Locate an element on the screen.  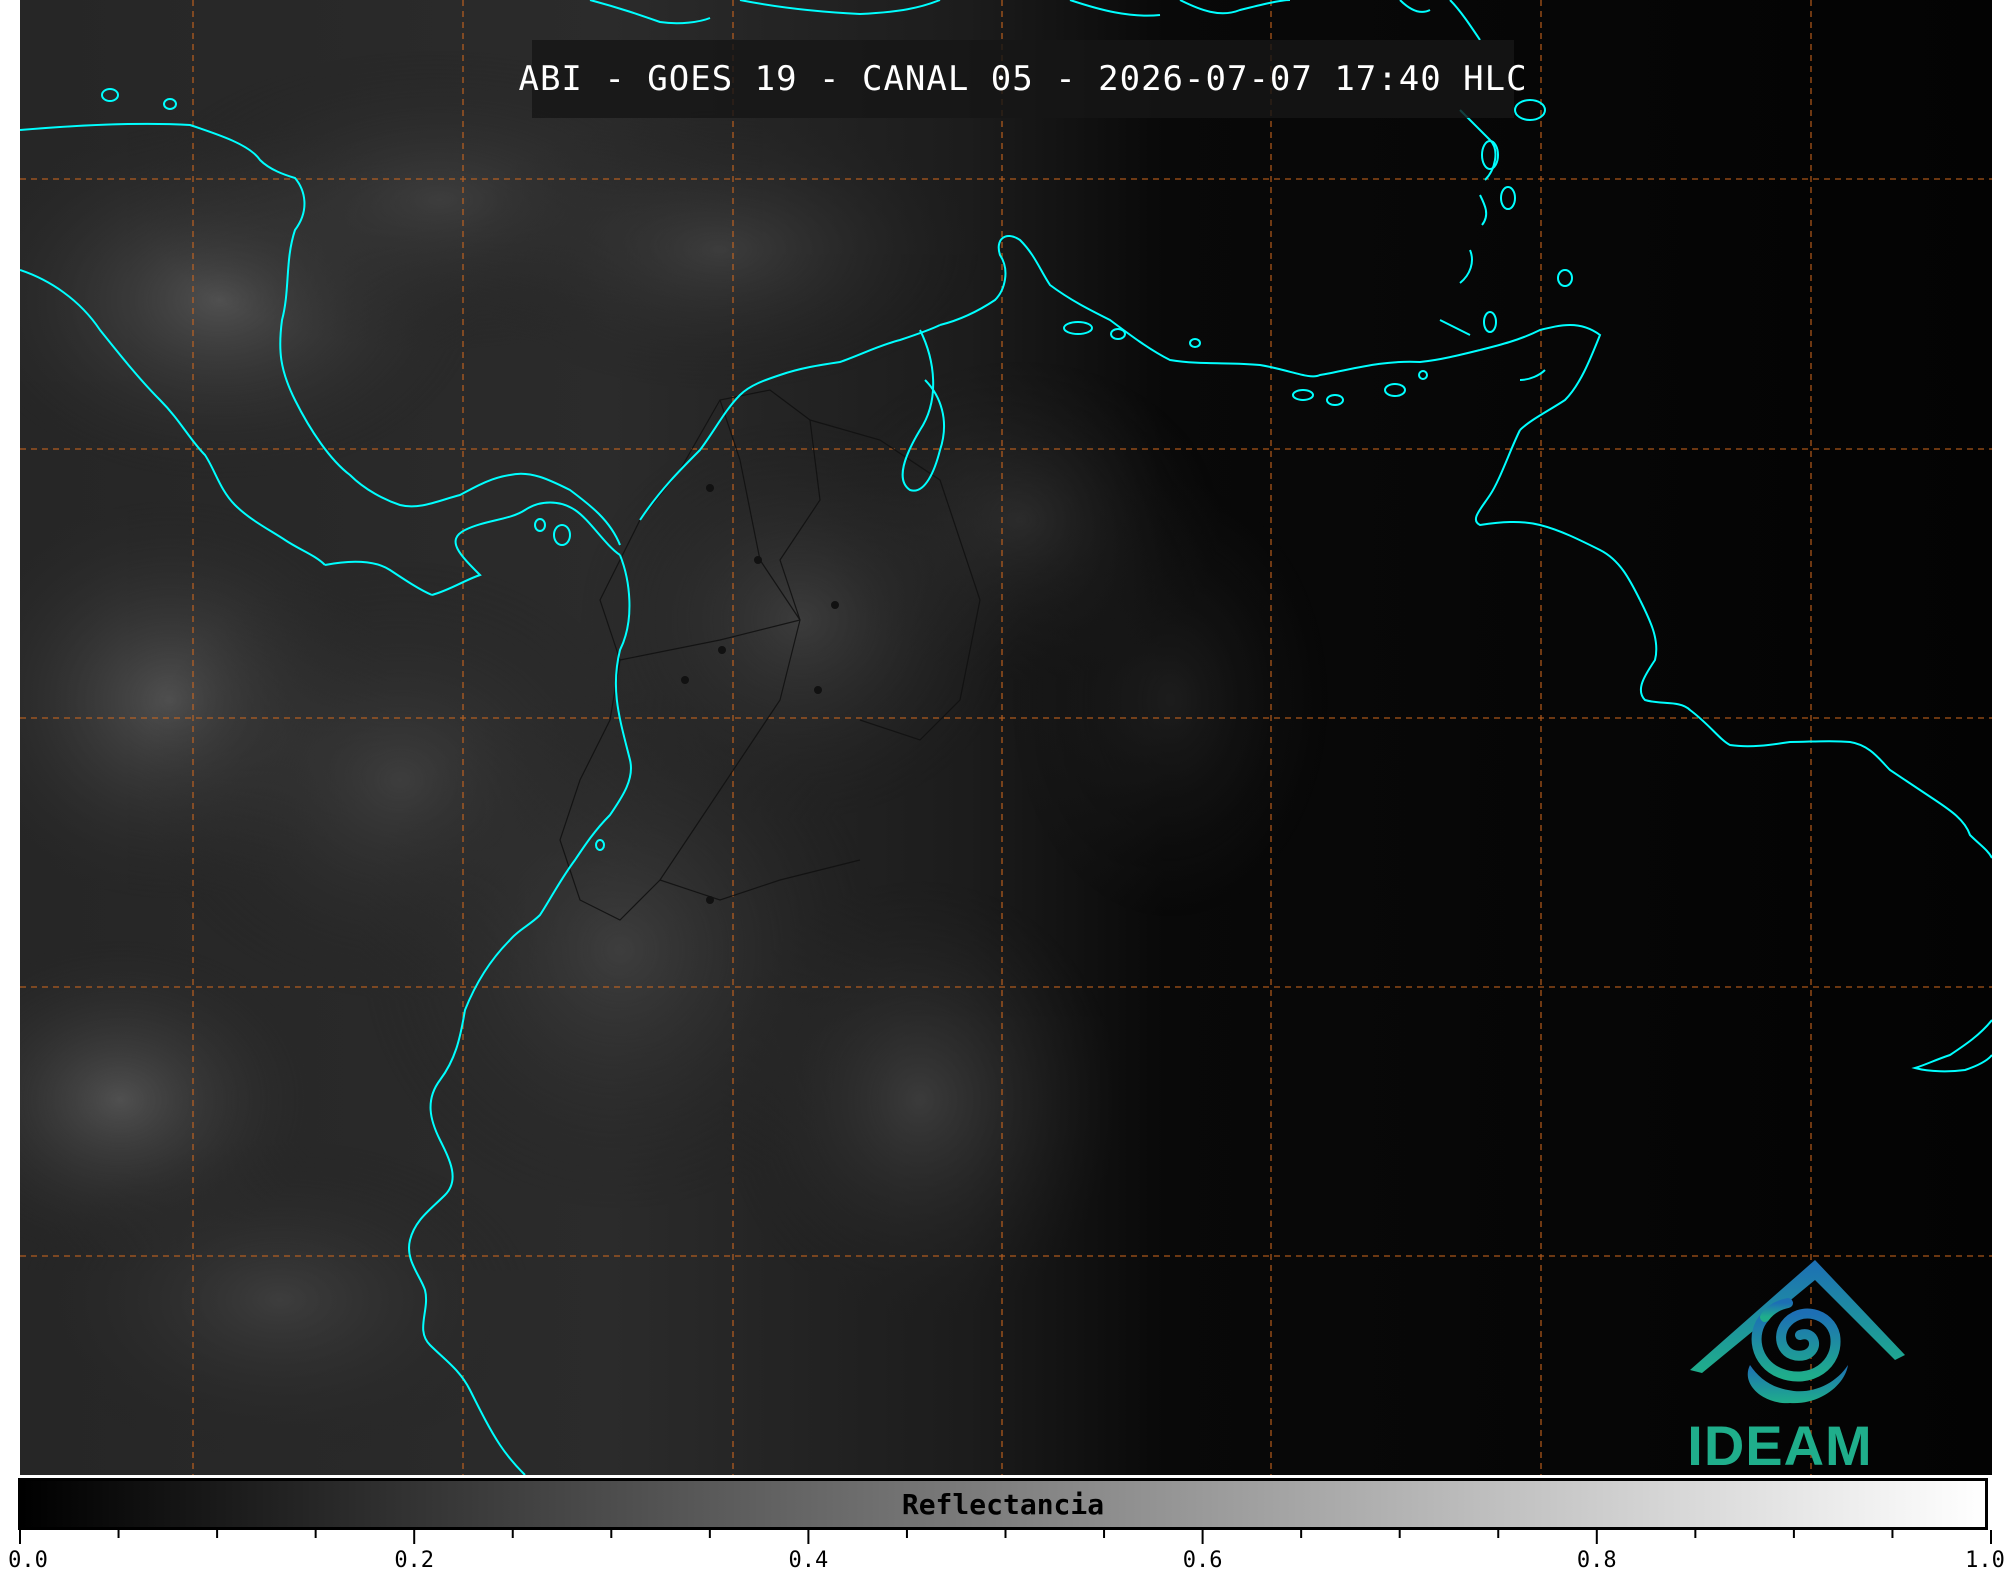
colorbar-label: Reflectancia is located at coordinates (1003, 1504).